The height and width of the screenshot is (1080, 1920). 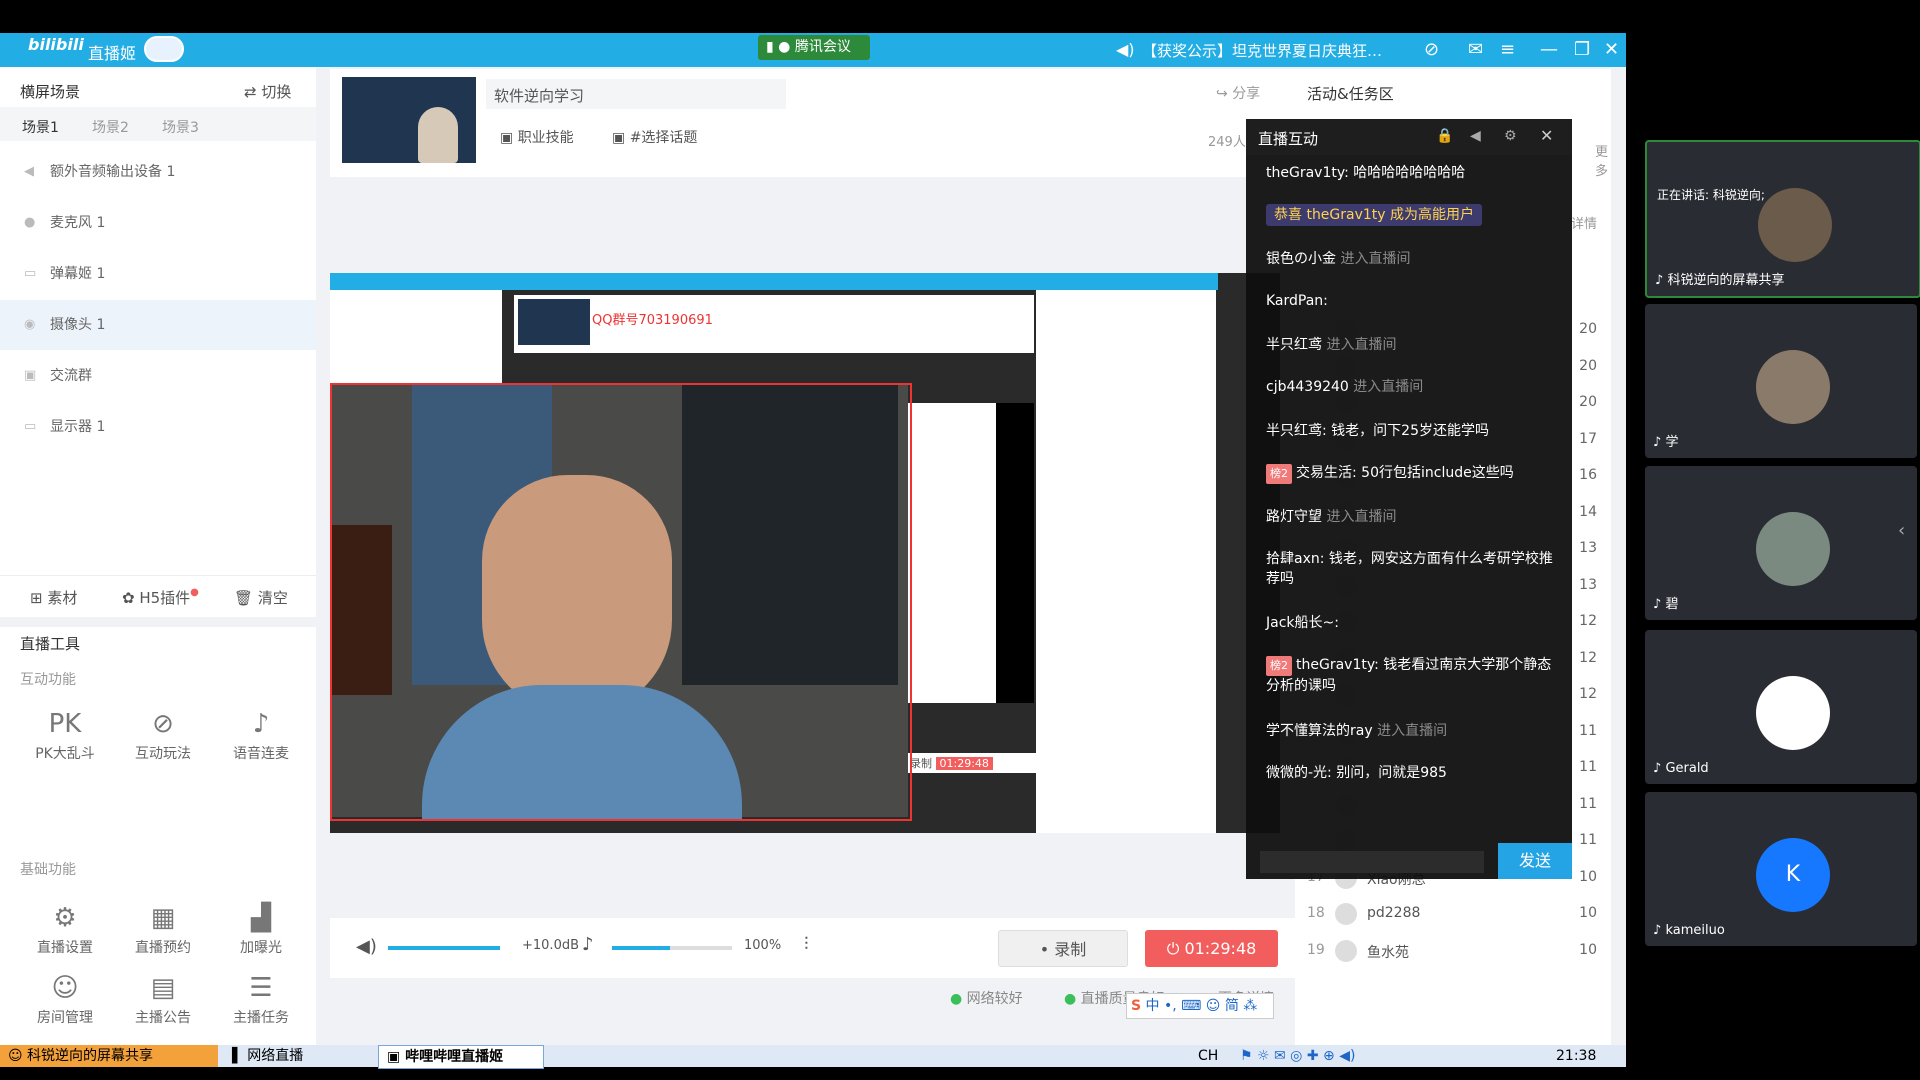 What do you see at coordinates (158, 427) in the screenshot?
I see `source-monitor: ▭ 显示器 1` at bounding box center [158, 427].